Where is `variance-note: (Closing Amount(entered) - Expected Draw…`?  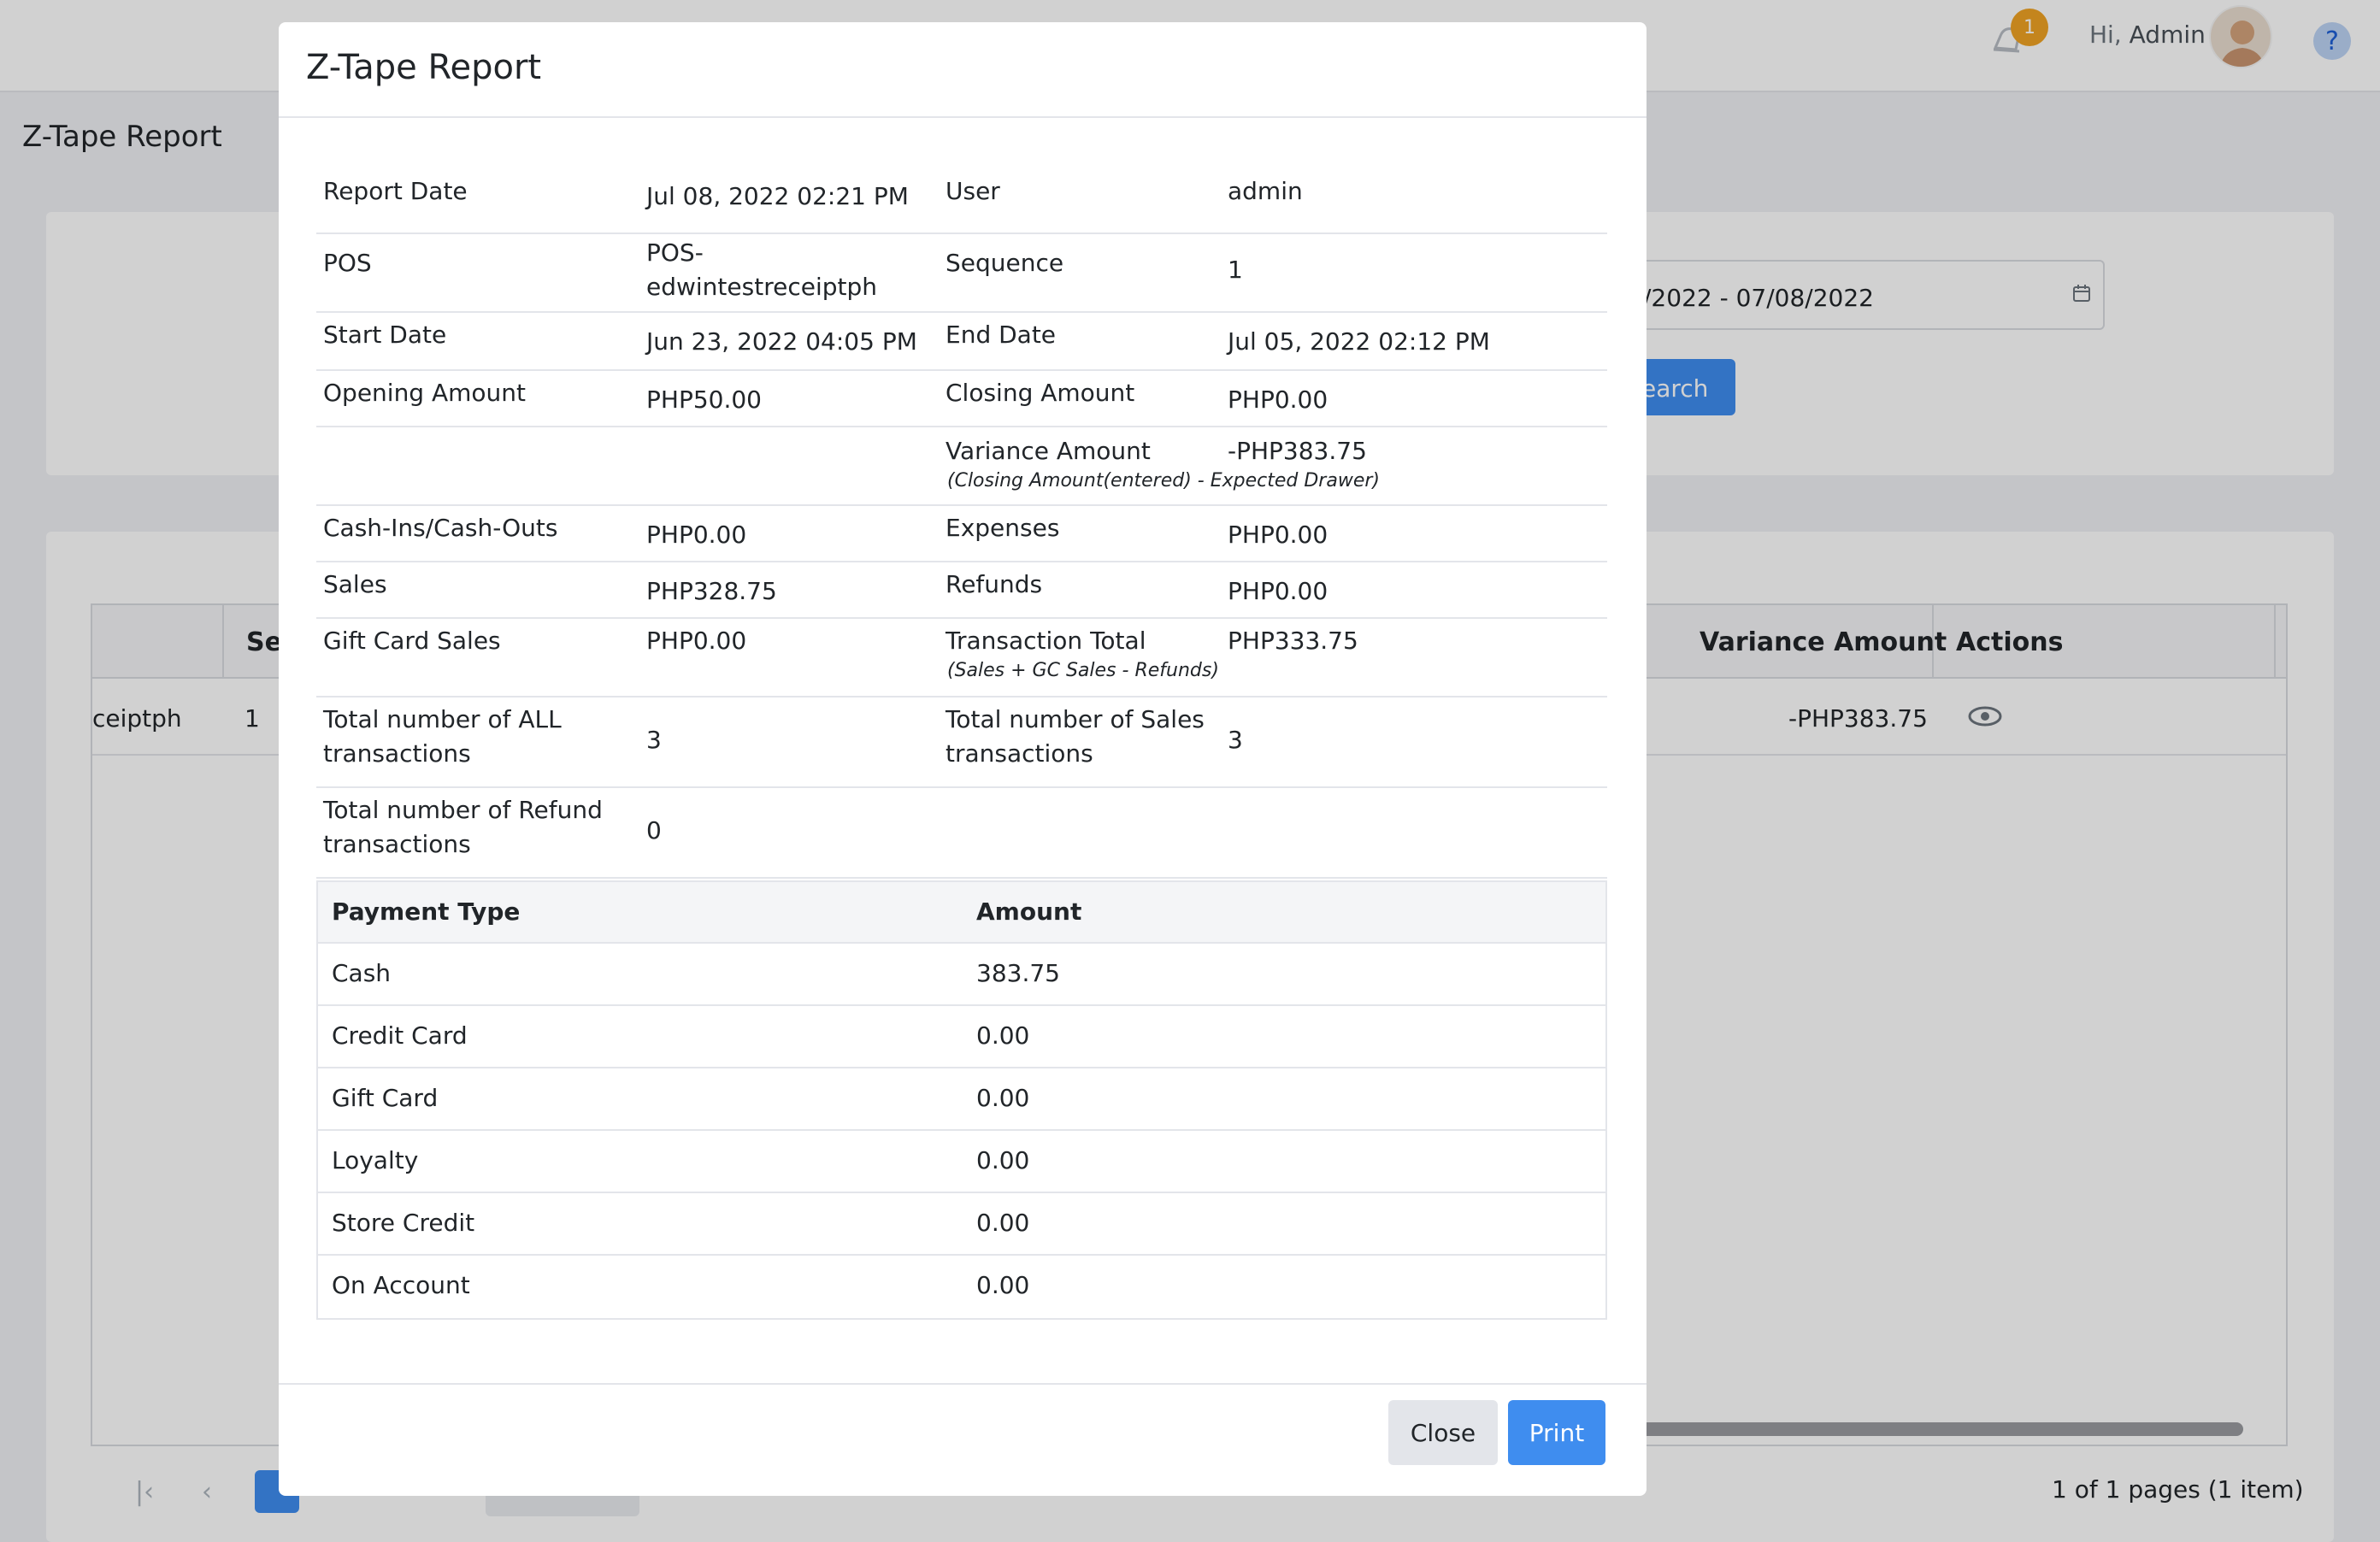 variance-note: (Closing Amount(entered) - Expected Draw… is located at coordinates (1164, 481).